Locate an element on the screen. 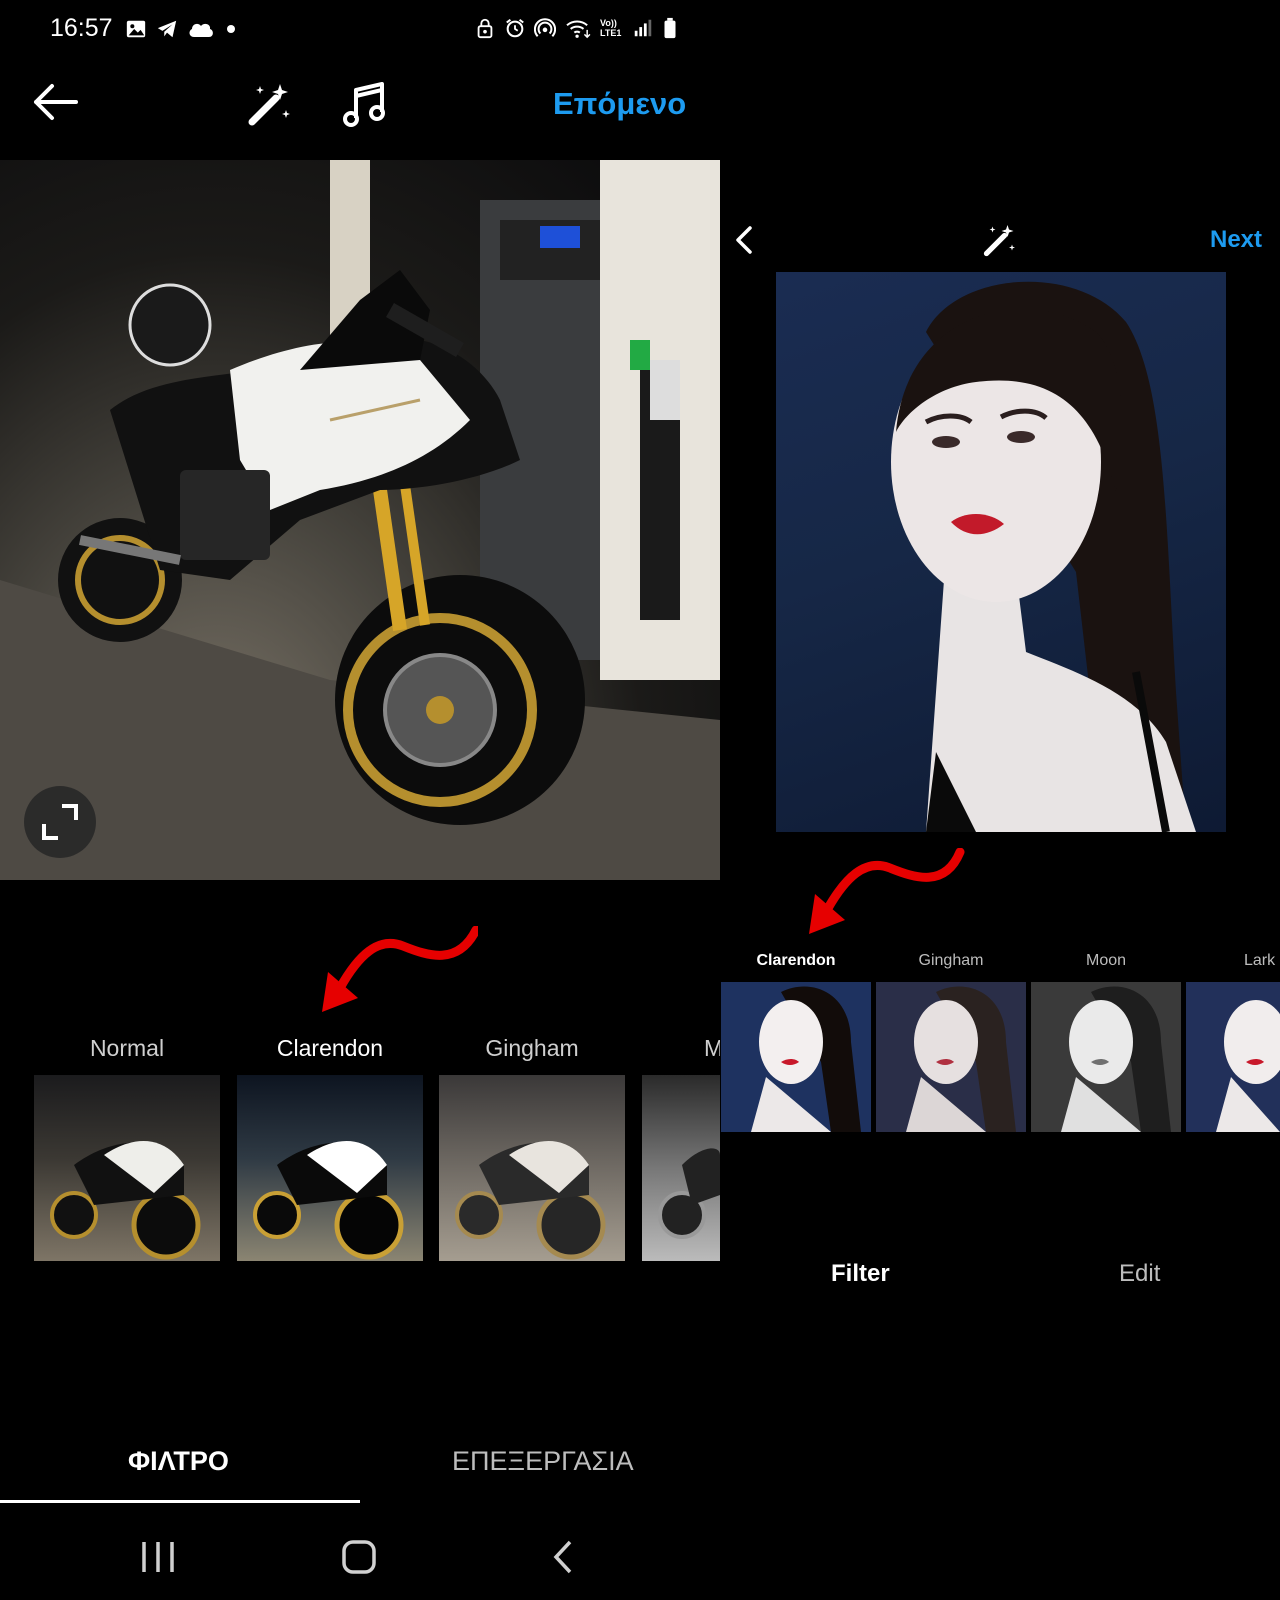 The width and height of the screenshot is (1280, 1600). magic-wand-button is located at coordinates (270, 104).